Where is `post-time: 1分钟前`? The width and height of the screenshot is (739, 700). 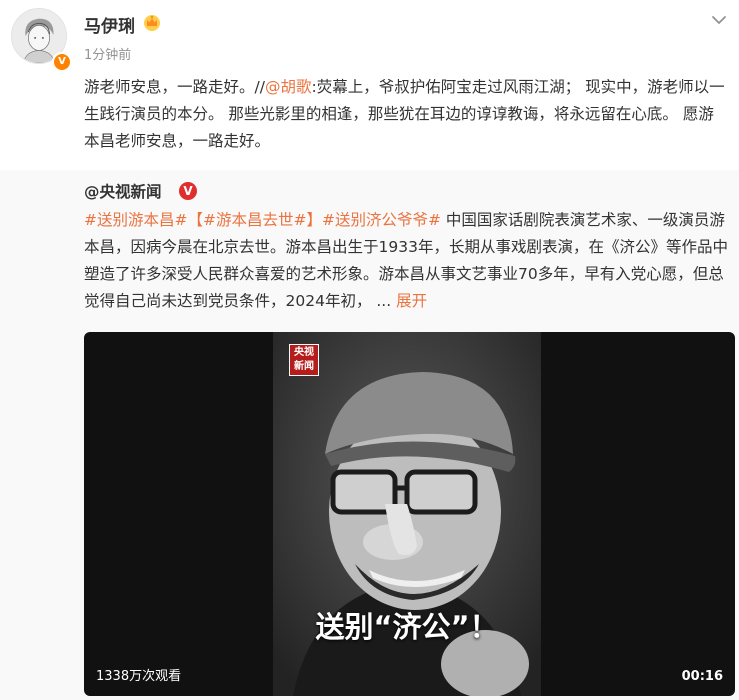 post-time: 1分钟前 is located at coordinates (107, 53).